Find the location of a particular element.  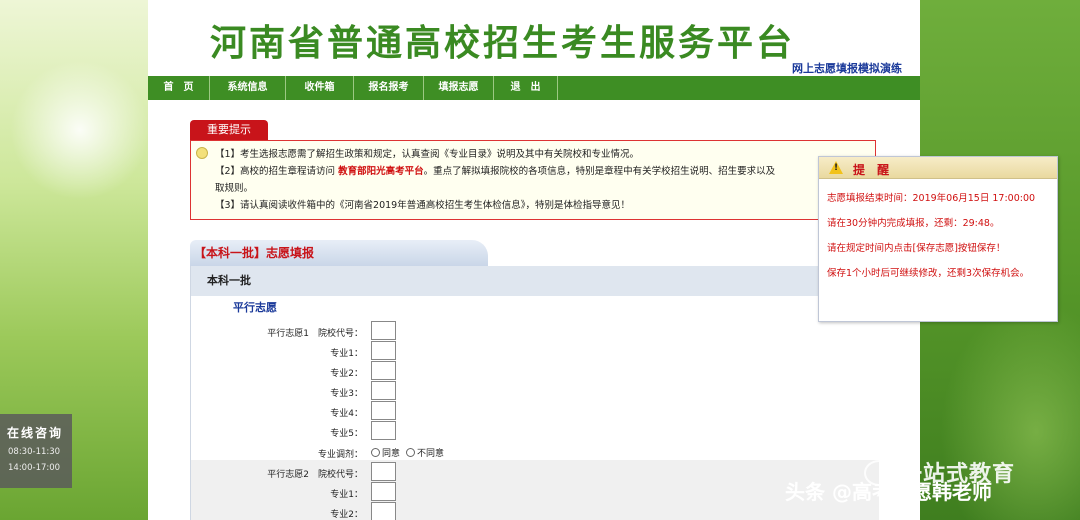

consult-time: 08:30-11:30 is located at coordinates (34, 452).